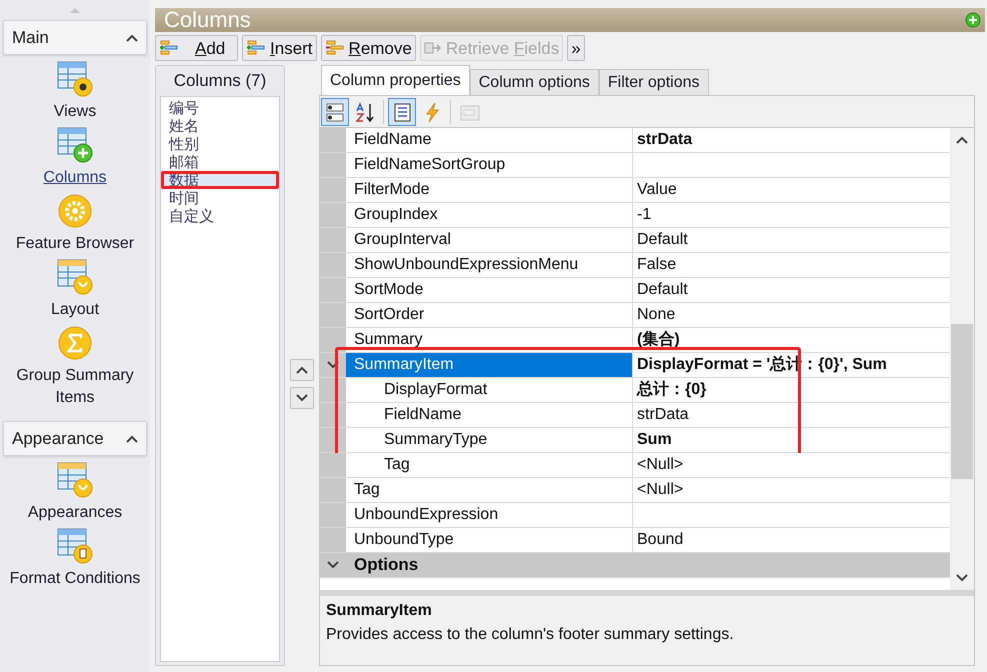 The image size is (987, 672). What do you see at coordinates (489, 390) in the screenshot?
I see `property-name: DisplayFormat` at bounding box center [489, 390].